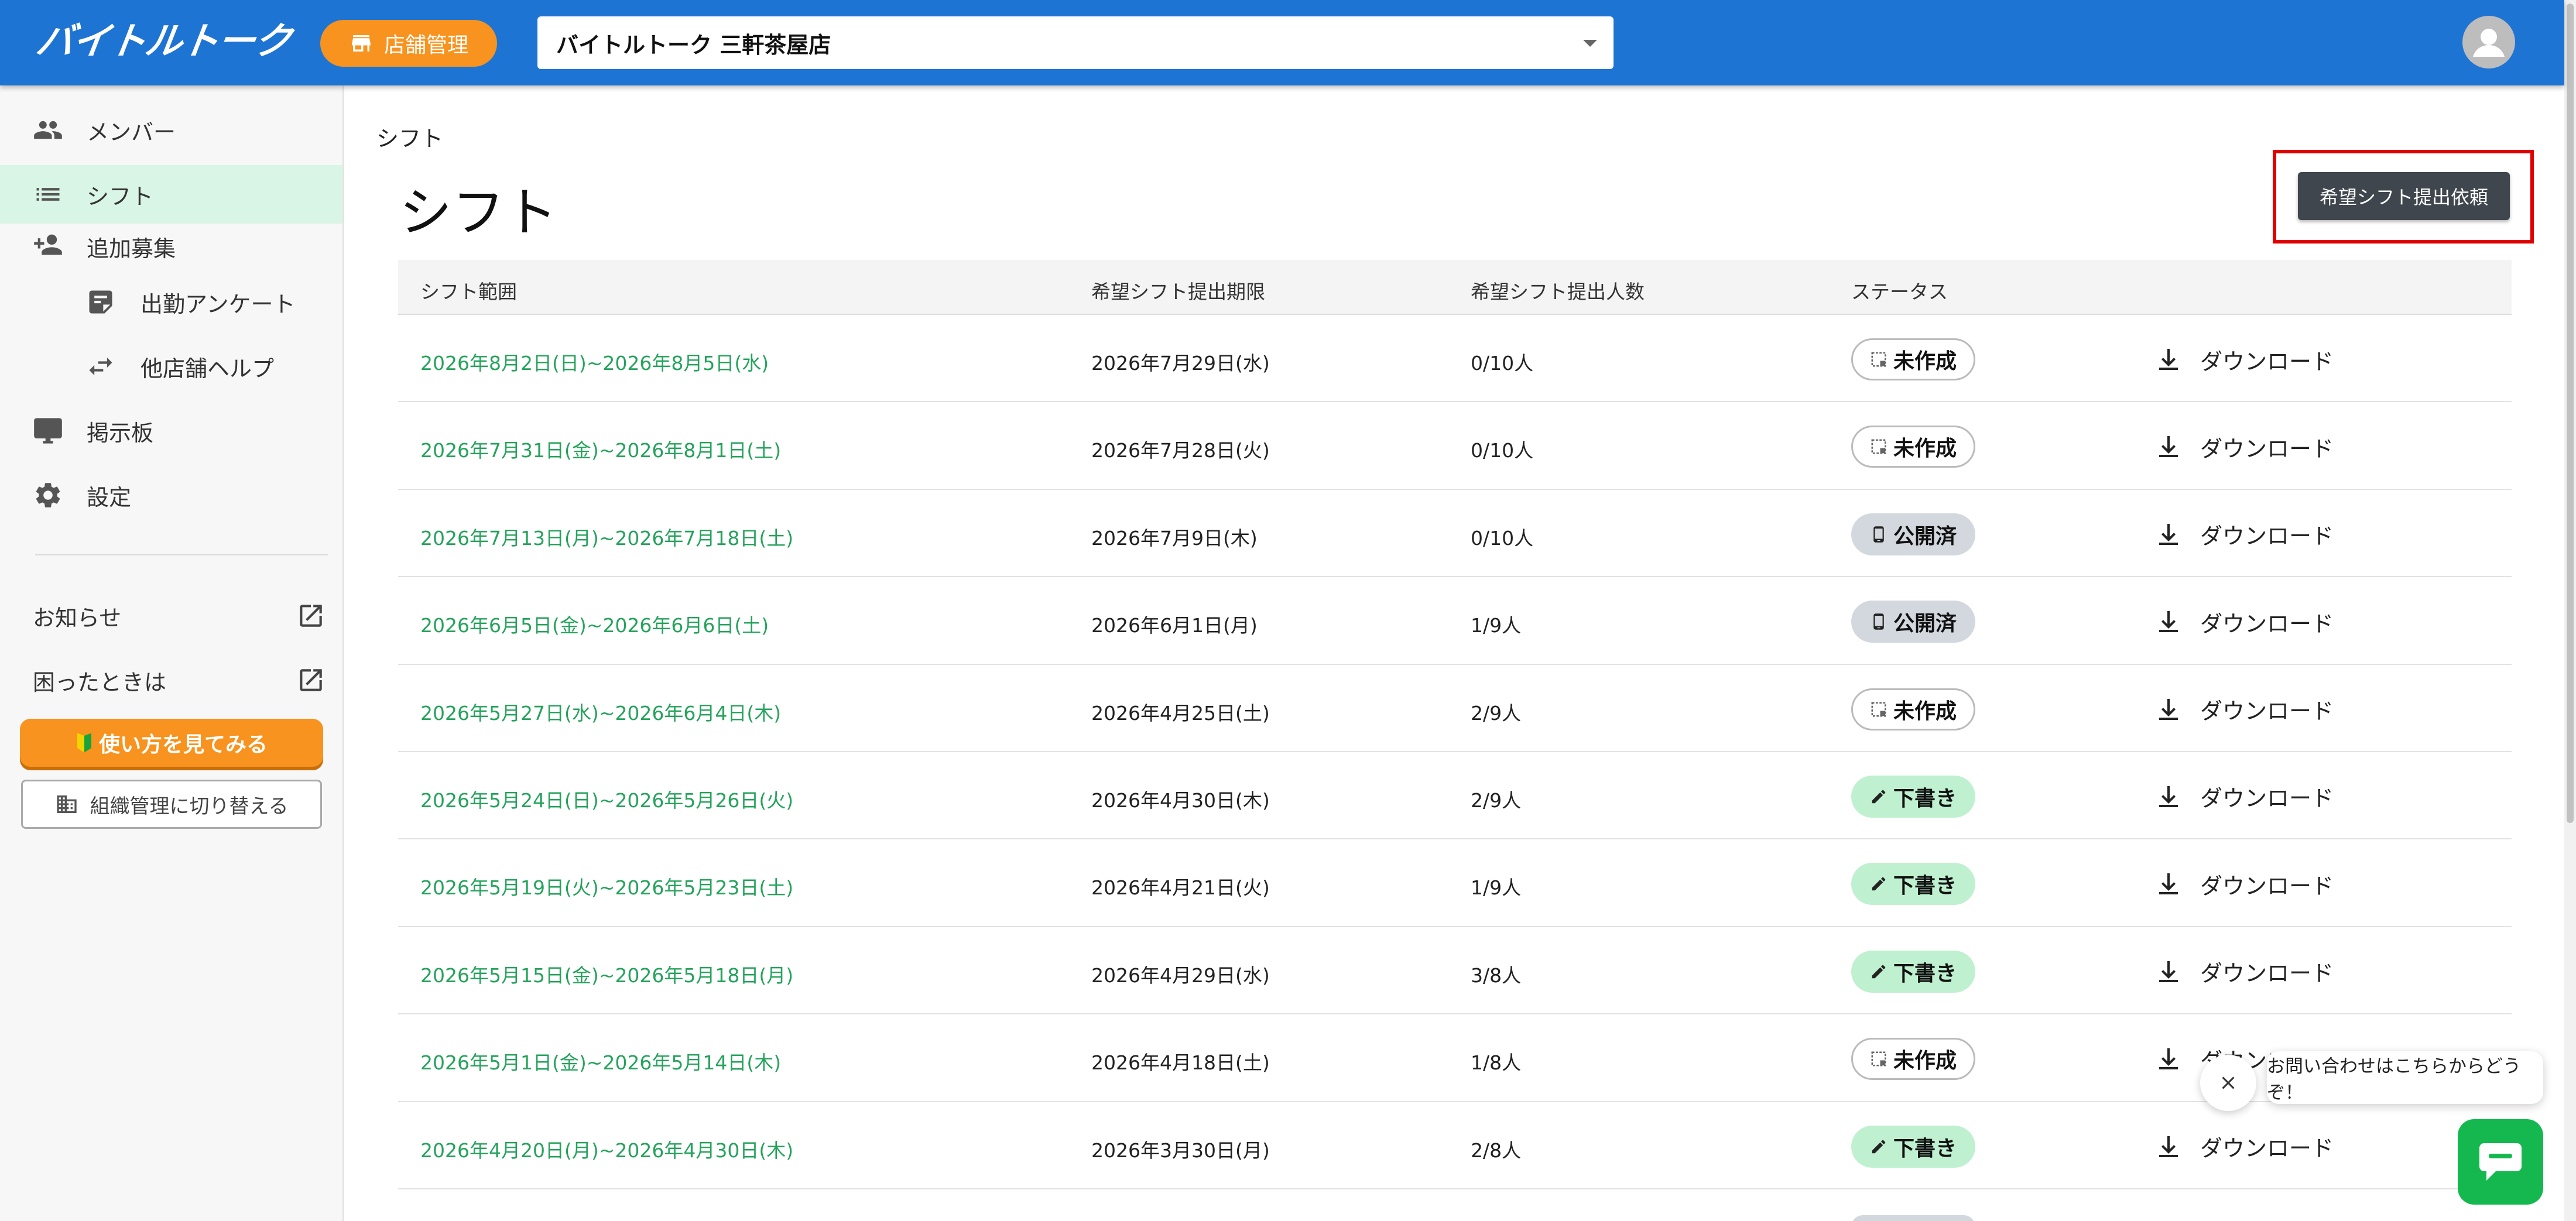 The height and width of the screenshot is (1221, 2576). What do you see at coordinates (1558, 291) in the screenshot?
I see `column-header-count: 希望シフト提出人数` at bounding box center [1558, 291].